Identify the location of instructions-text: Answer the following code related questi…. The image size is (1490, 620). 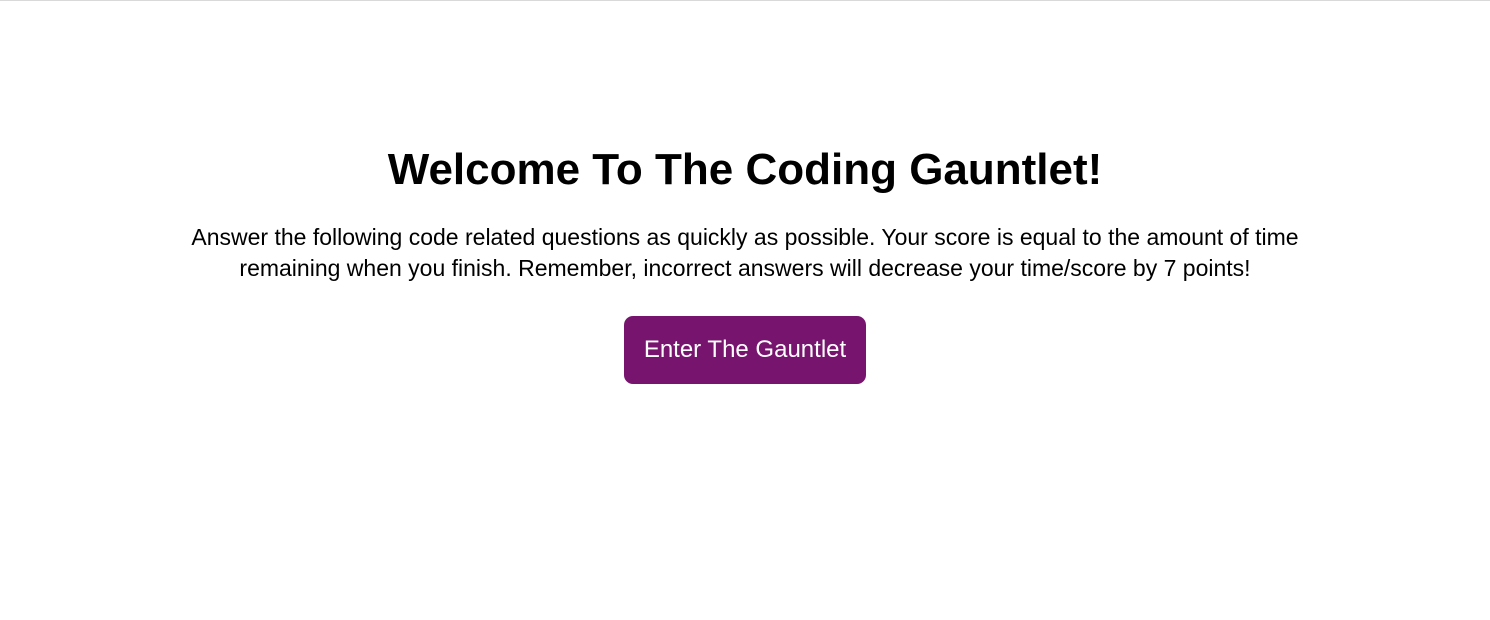
(745, 252).